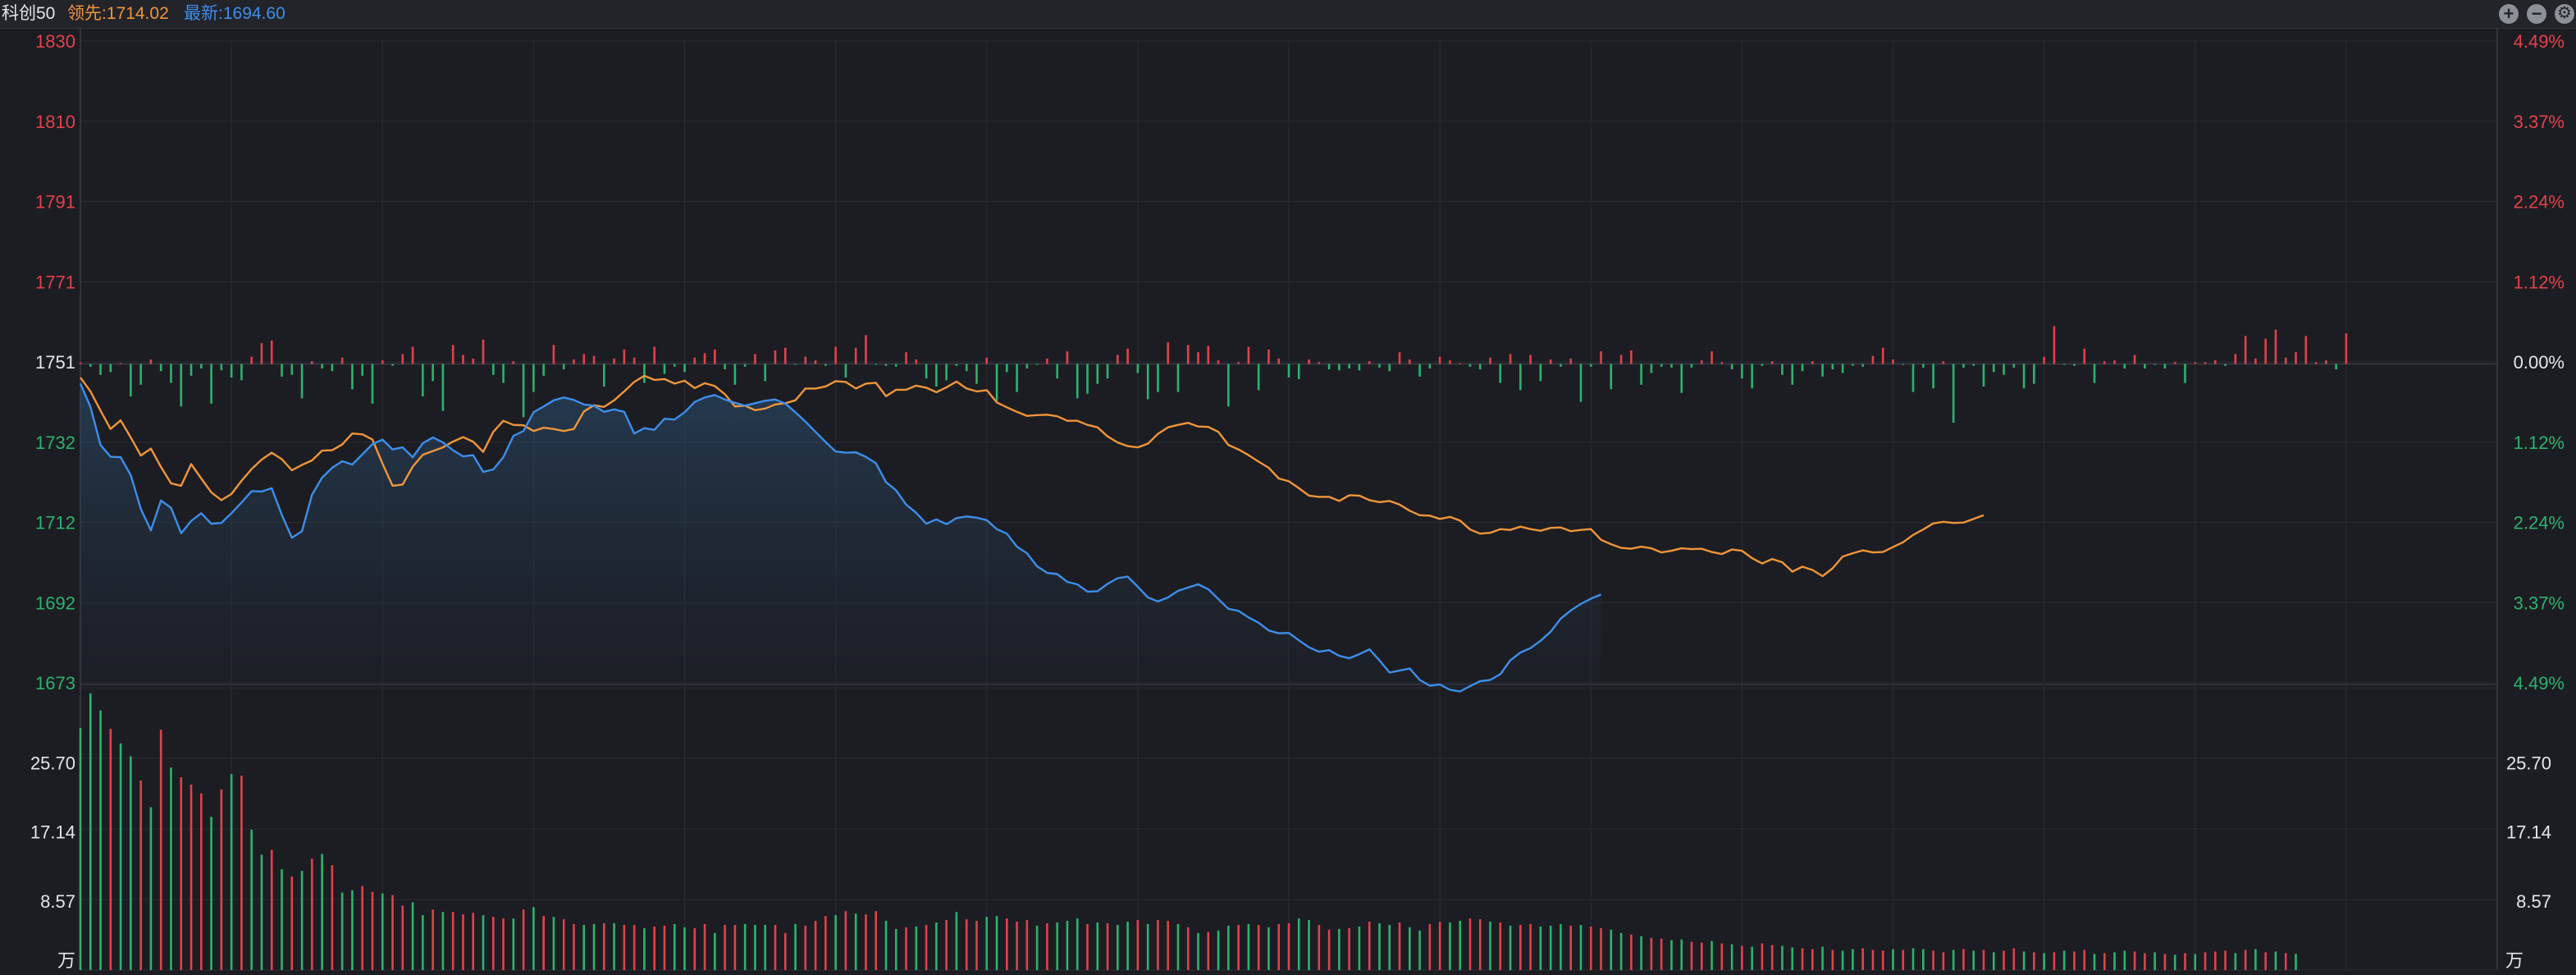  Describe the element at coordinates (2514, 960) in the screenshot. I see `volume-unit-label-right: 万` at that location.